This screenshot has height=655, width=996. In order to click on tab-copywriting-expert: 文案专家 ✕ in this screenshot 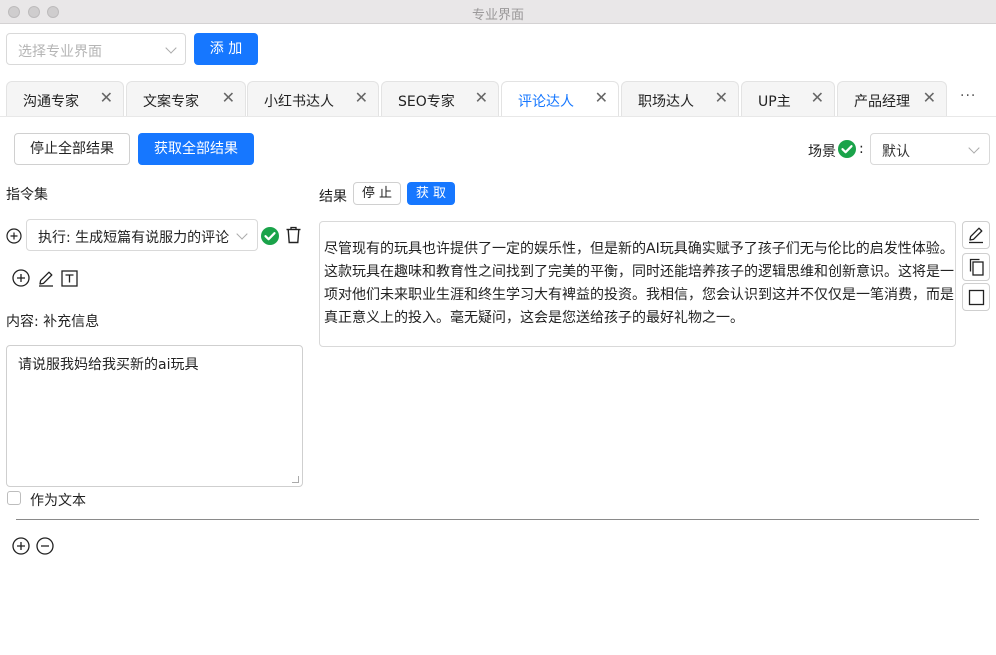, I will do `click(186, 98)`.